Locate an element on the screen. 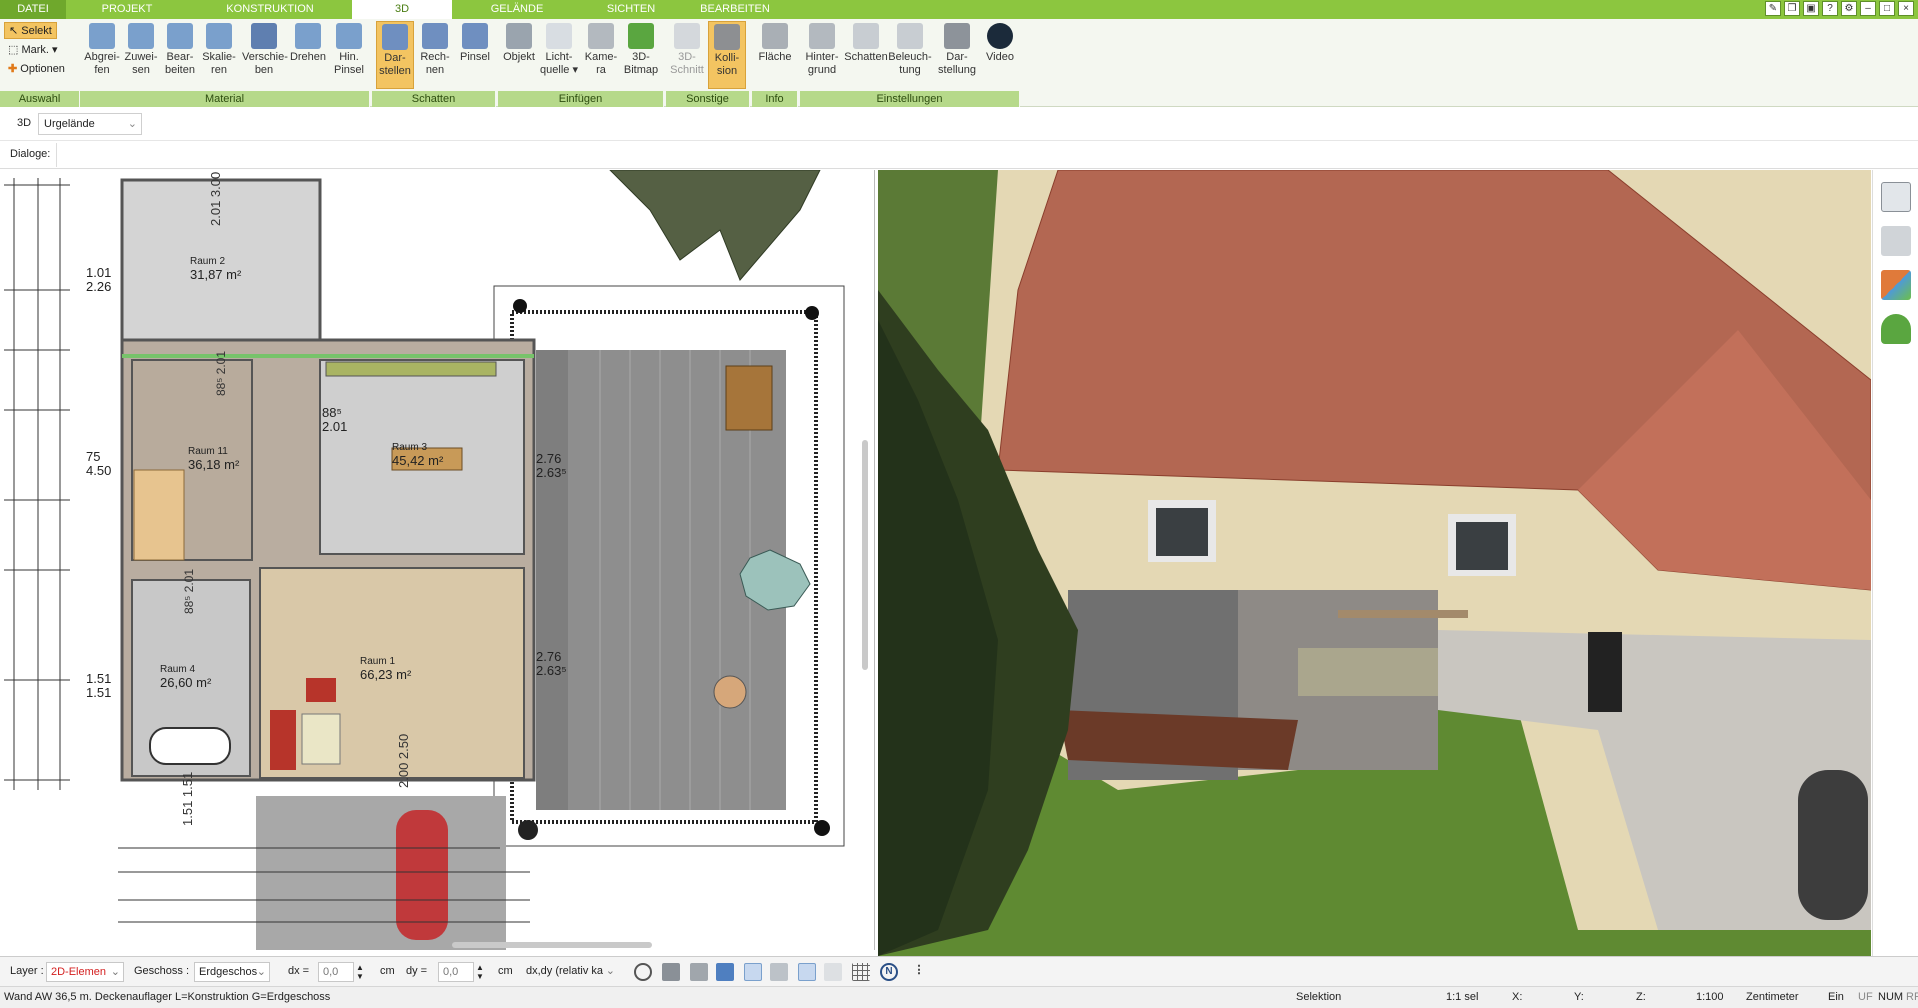 The image size is (1918, 1008). terrain-select-value: Urgelände is located at coordinates (69, 124).